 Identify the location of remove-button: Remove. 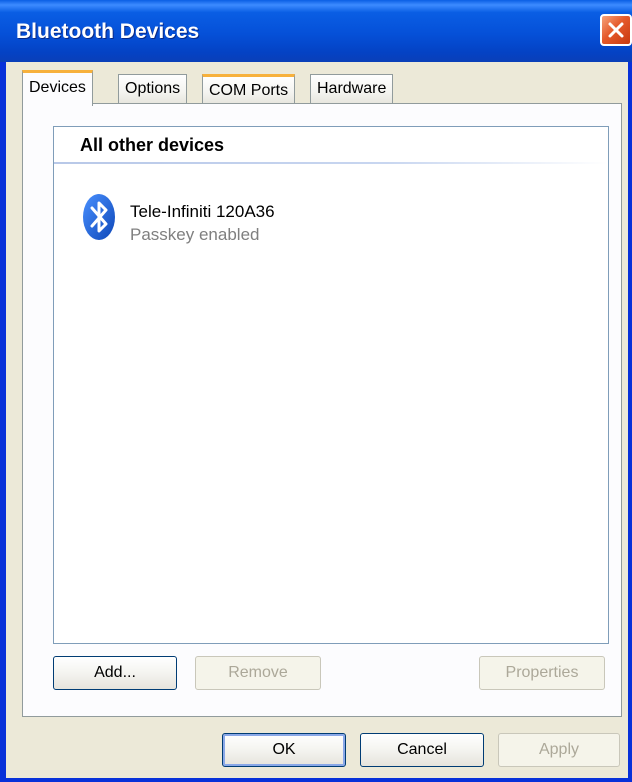
(258, 673).